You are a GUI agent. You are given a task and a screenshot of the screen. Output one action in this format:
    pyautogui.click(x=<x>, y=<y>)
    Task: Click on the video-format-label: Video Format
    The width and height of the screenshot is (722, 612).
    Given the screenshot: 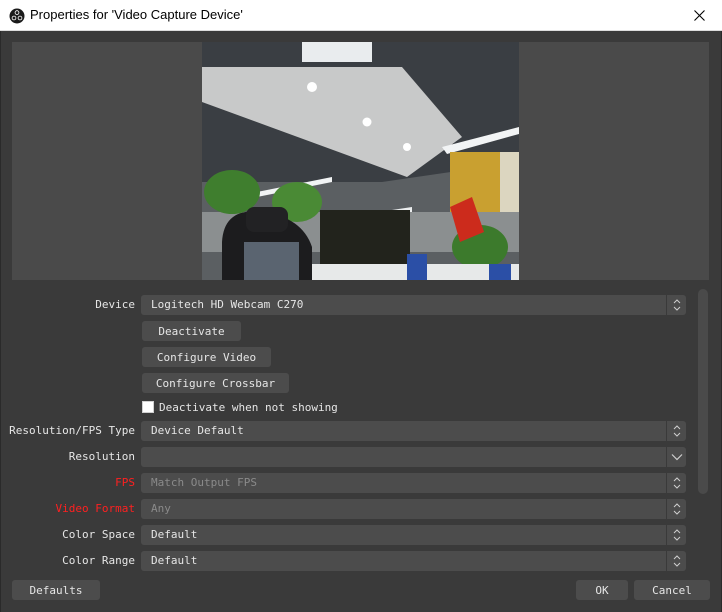 What is the action you would take?
    pyautogui.click(x=95, y=508)
    